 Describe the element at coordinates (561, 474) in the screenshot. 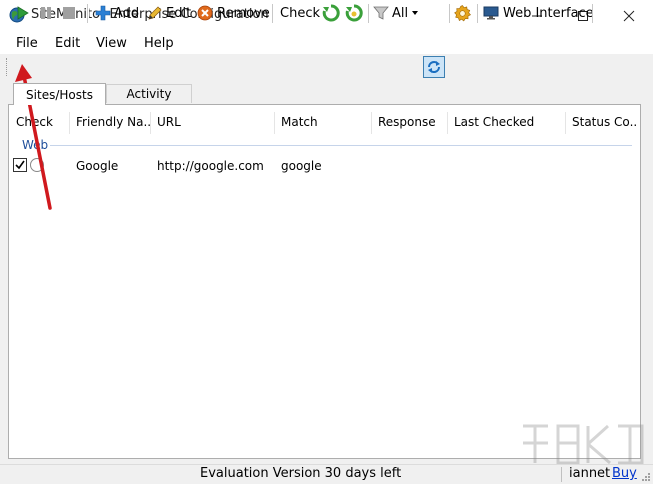

I see `status-divider` at that location.